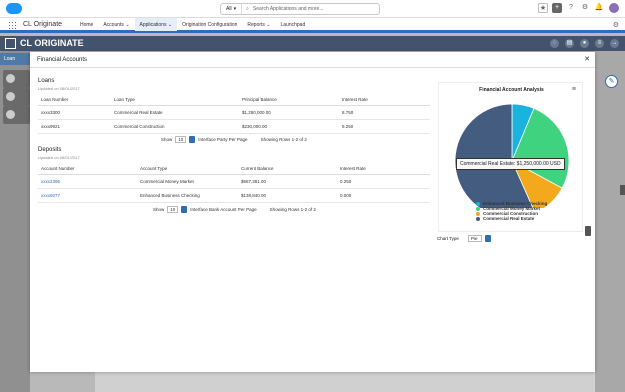  What do you see at coordinates (223, 209) in the screenshot?
I see `per-page-label: Interface Bank Account Per Page` at bounding box center [223, 209].